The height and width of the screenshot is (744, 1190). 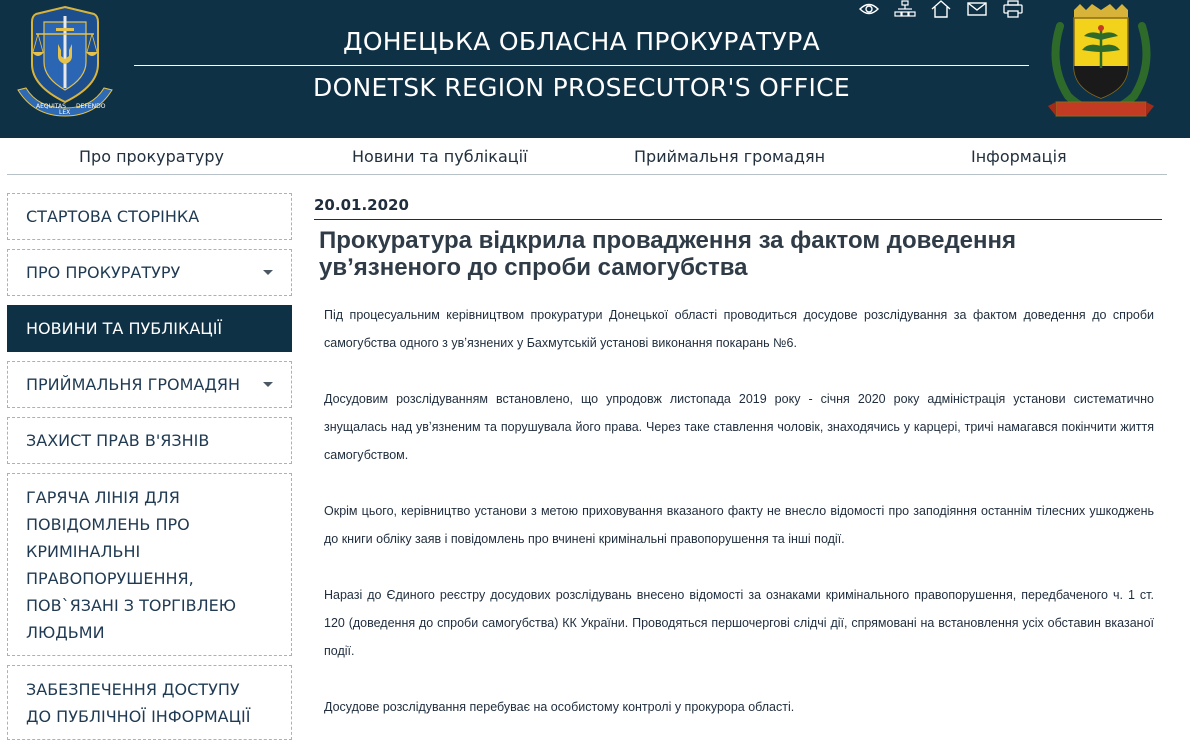 I want to click on topnav-item-news: Новини та публікації, so click(x=440, y=156).